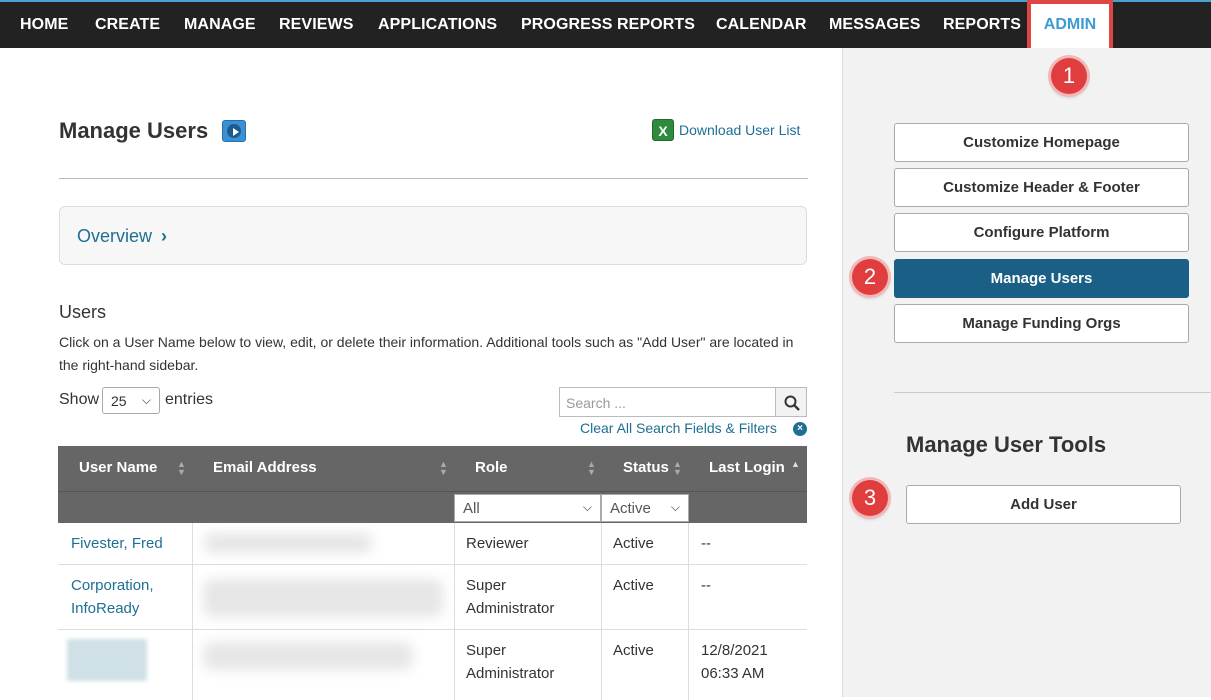 The width and height of the screenshot is (1211, 700). What do you see at coordinates (265, 467) in the screenshot?
I see `col-email-address: Email Address` at bounding box center [265, 467].